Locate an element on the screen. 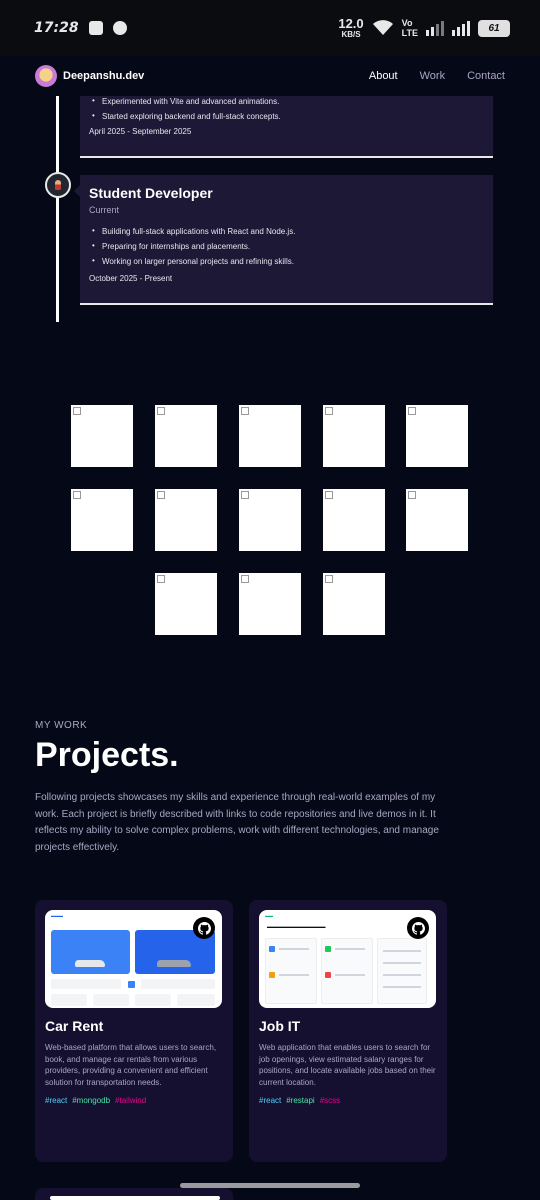 The height and width of the screenshot is (1200, 540). experience-date: October 2025 - Present is located at coordinates (131, 278).